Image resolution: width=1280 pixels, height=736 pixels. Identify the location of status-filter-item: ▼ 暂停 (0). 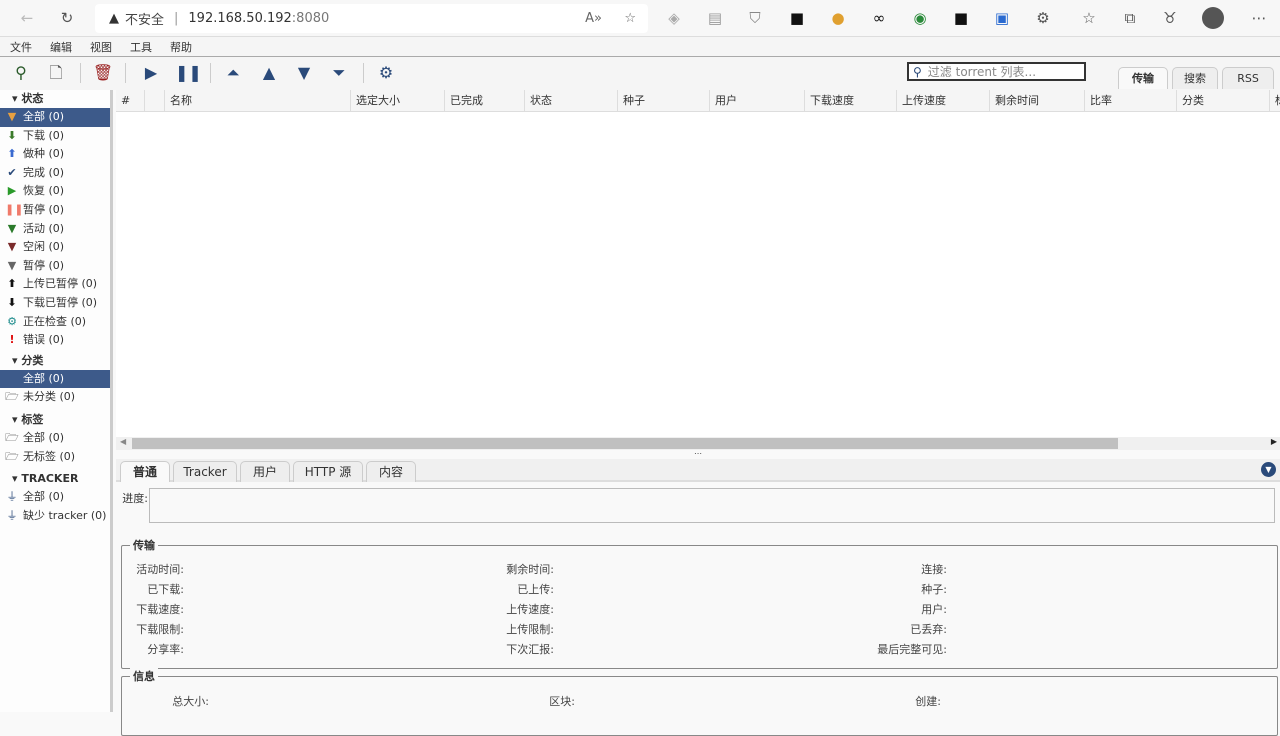
(55, 266).